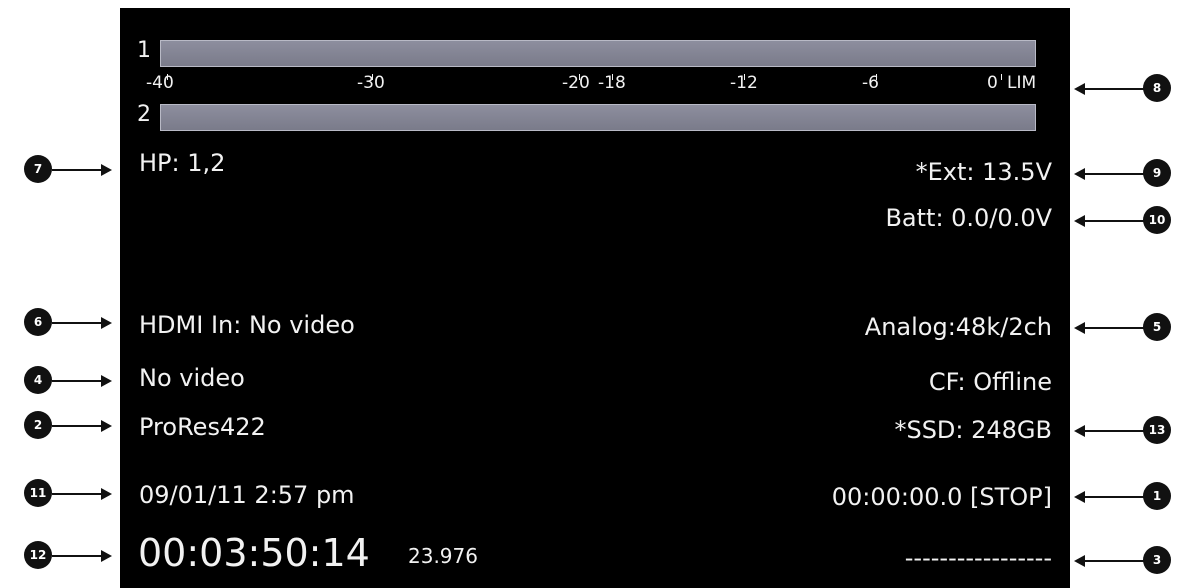 The image size is (1177, 588). I want to click on filename: -----------------, so click(978, 558).